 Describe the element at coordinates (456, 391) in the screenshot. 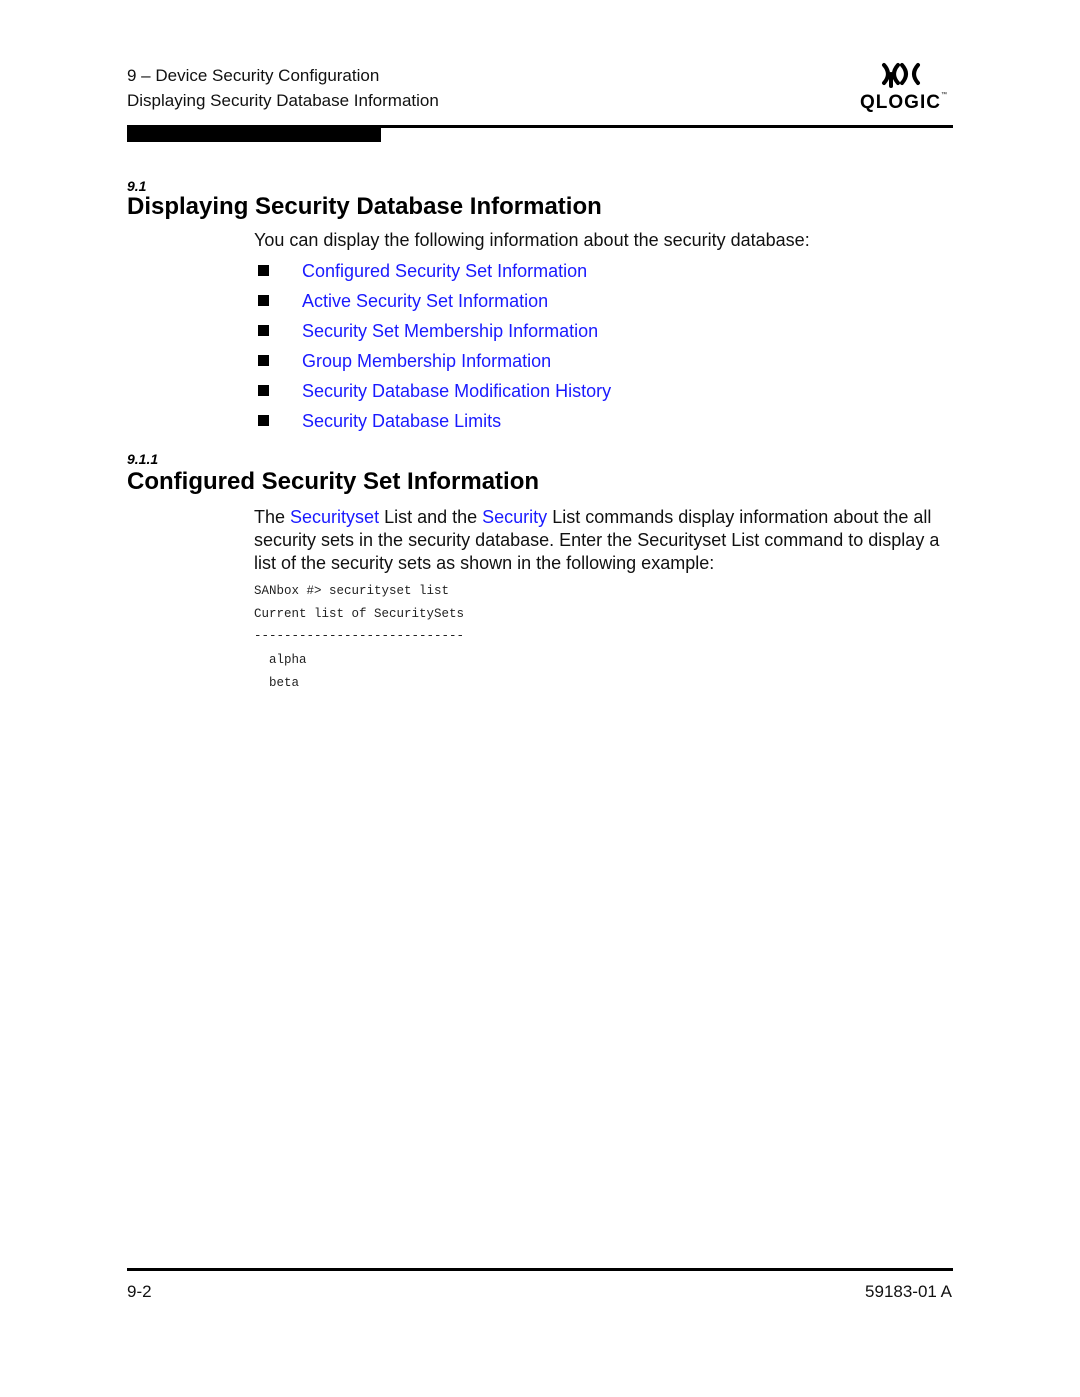

I see `link-modification-history: Security Database Modification History` at that location.